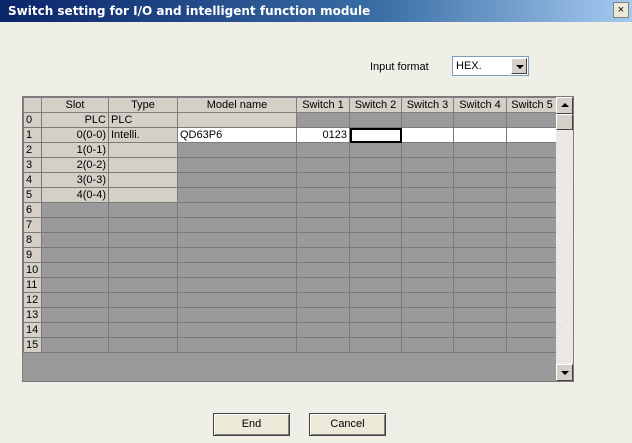 This screenshot has height=443, width=632. I want to click on cell-type: Intelli., so click(143, 135).